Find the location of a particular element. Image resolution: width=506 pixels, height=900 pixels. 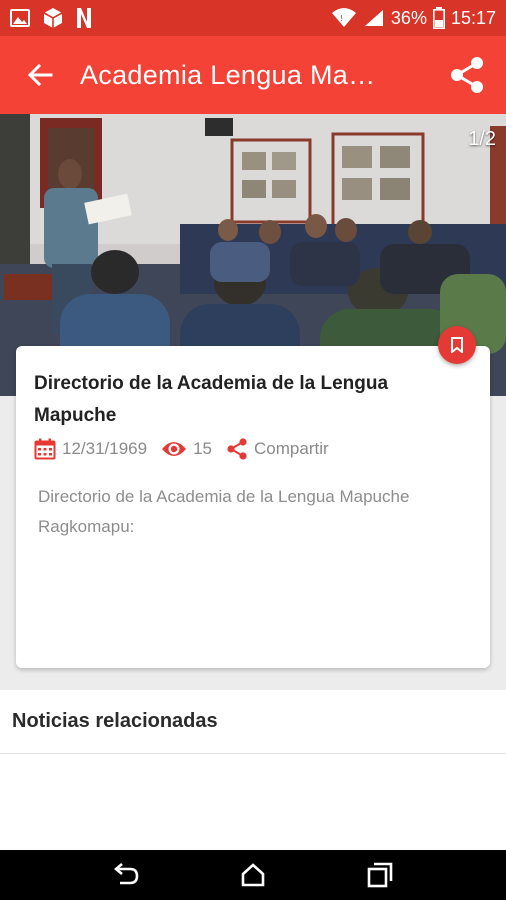

battery-percent: 36% is located at coordinates (408, 17).